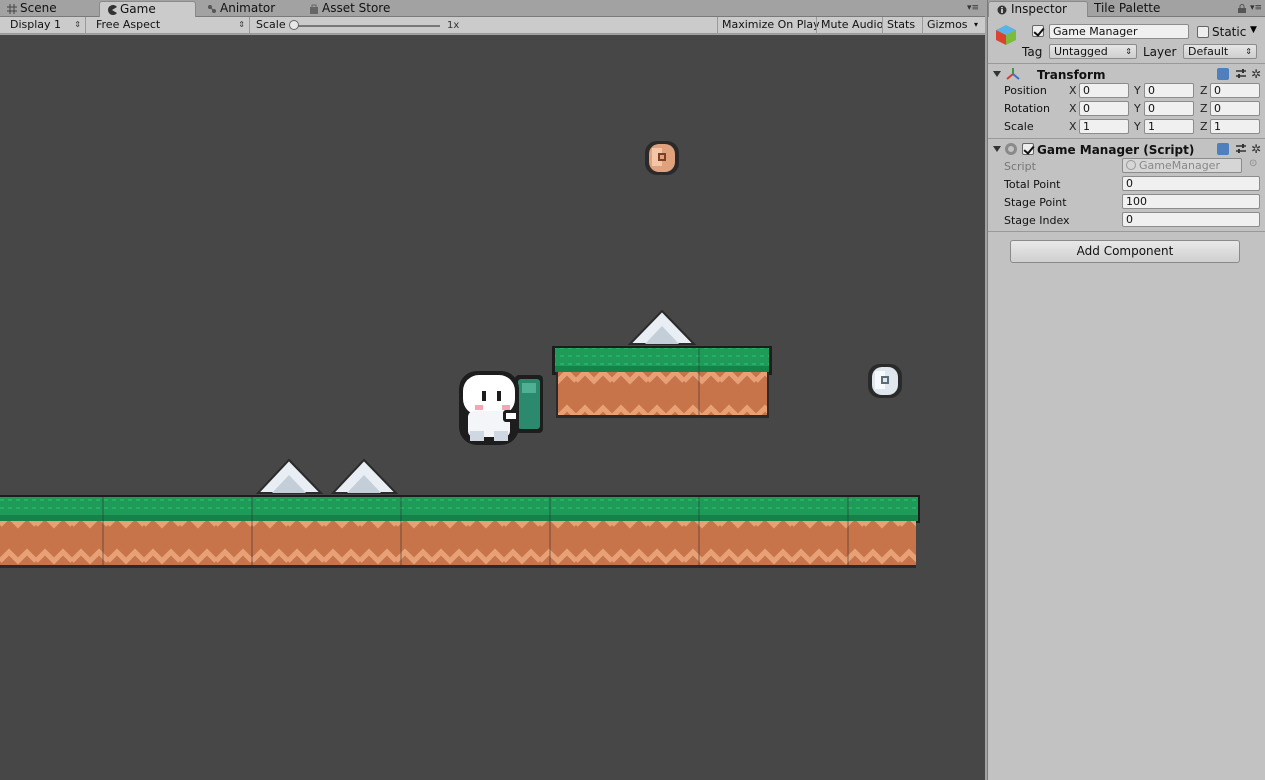  What do you see at coordinates (1253, 30) in the screenshot?
I see `static-dropdown-icon: ▼` at bounding box center [1253, 30].